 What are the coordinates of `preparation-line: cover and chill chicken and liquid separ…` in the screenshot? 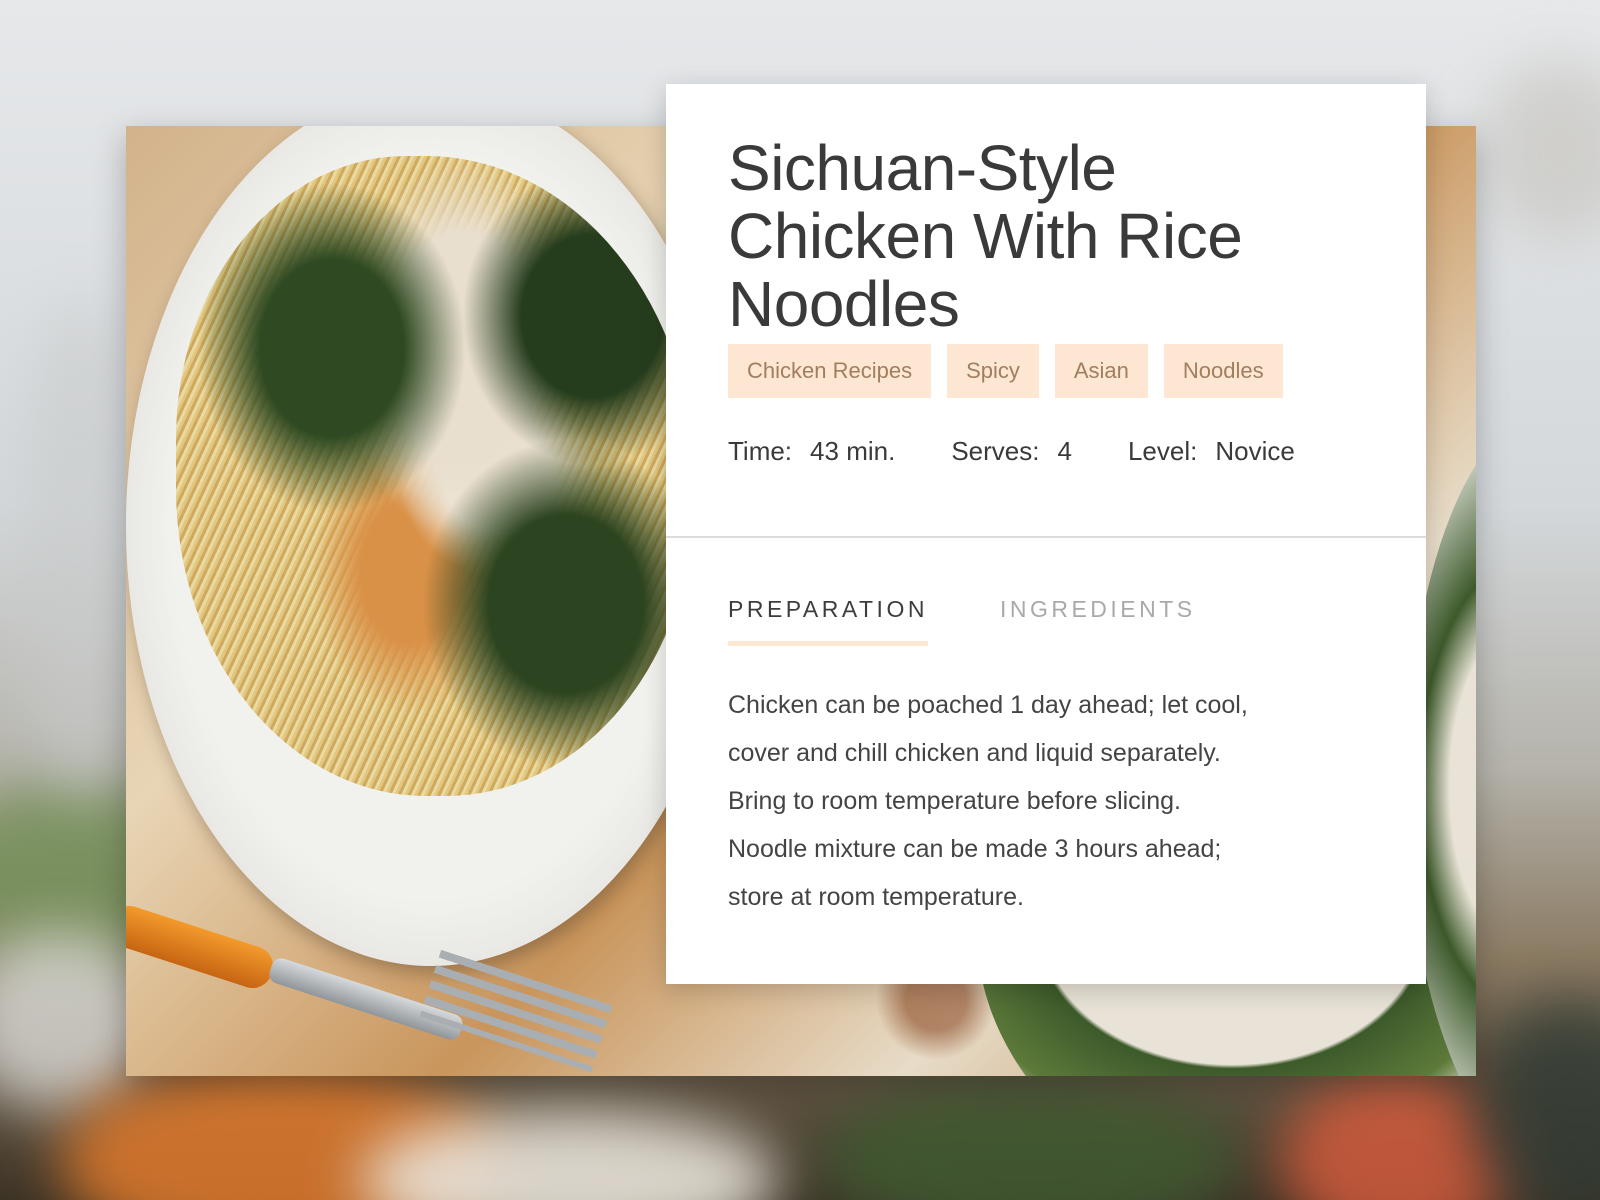 It's located at (974, 753).